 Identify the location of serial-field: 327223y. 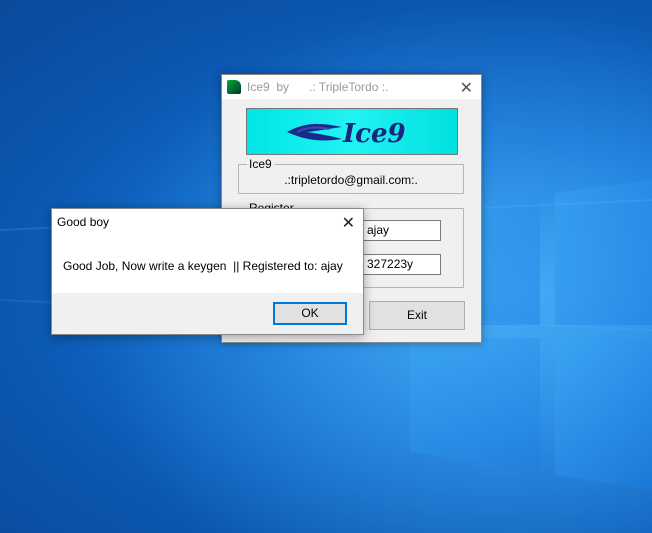
(402, 264).